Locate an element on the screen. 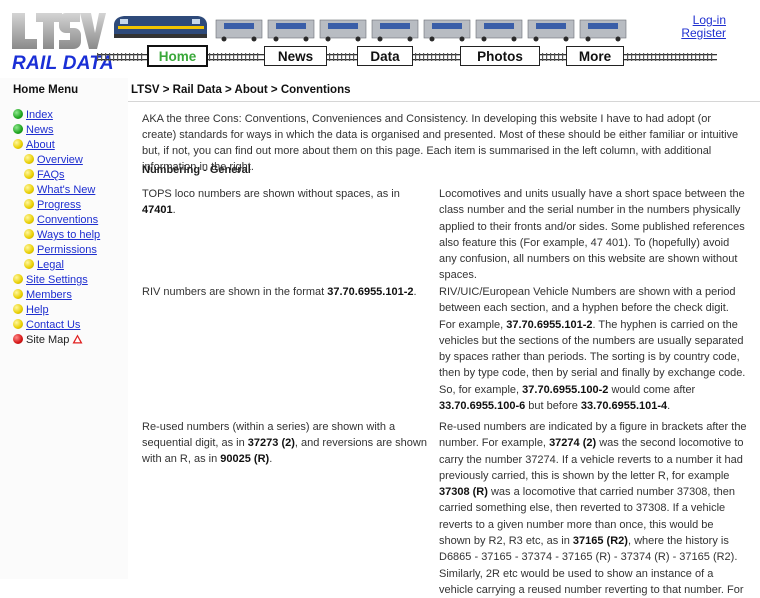  menu-item-label: Ways to help is located at coordinates (68, 235).